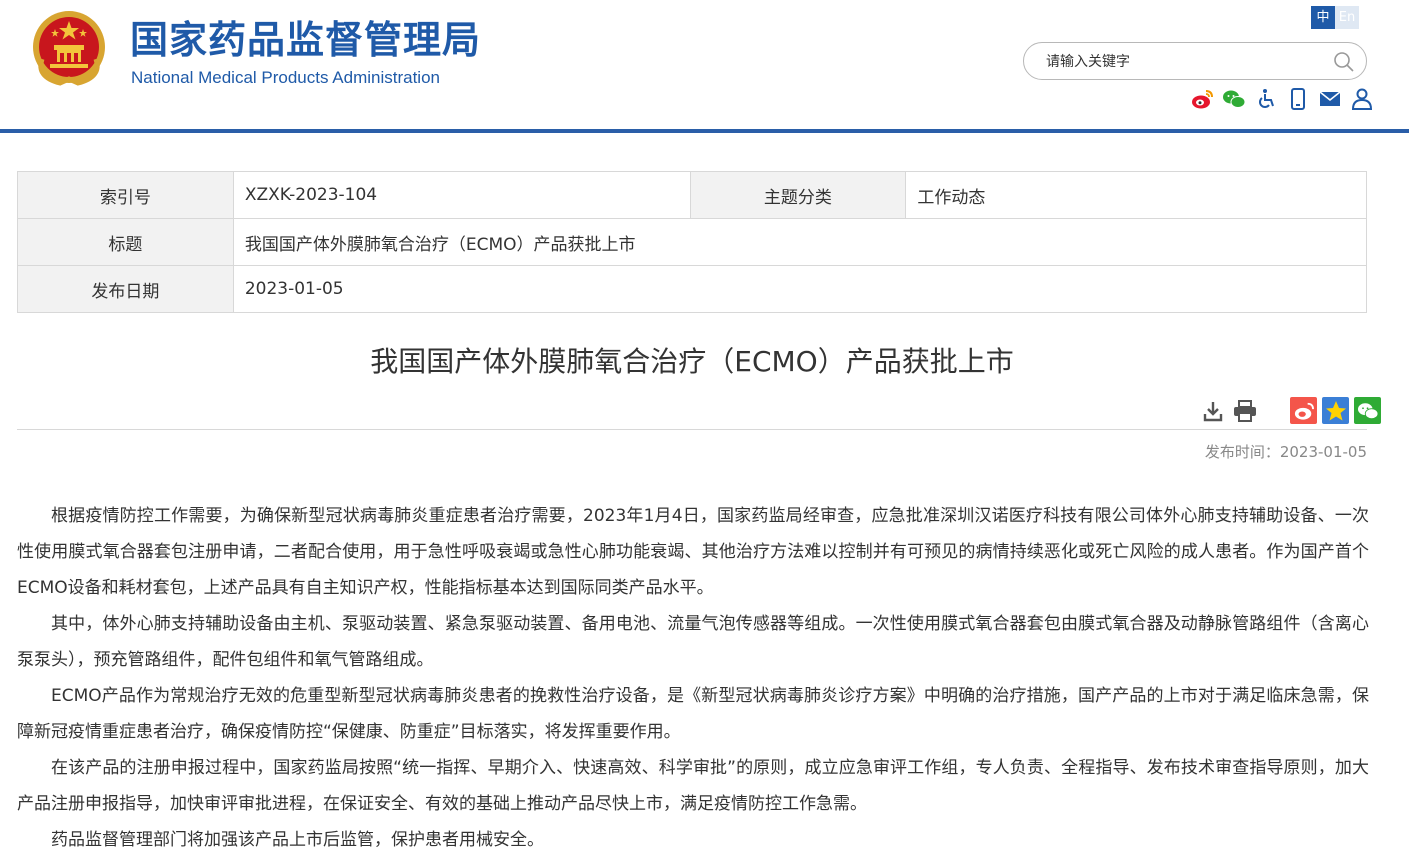 The width and height of the screenshot is (1409, 861). I want to click on language-switch: 中 En, so click(1335, 17).